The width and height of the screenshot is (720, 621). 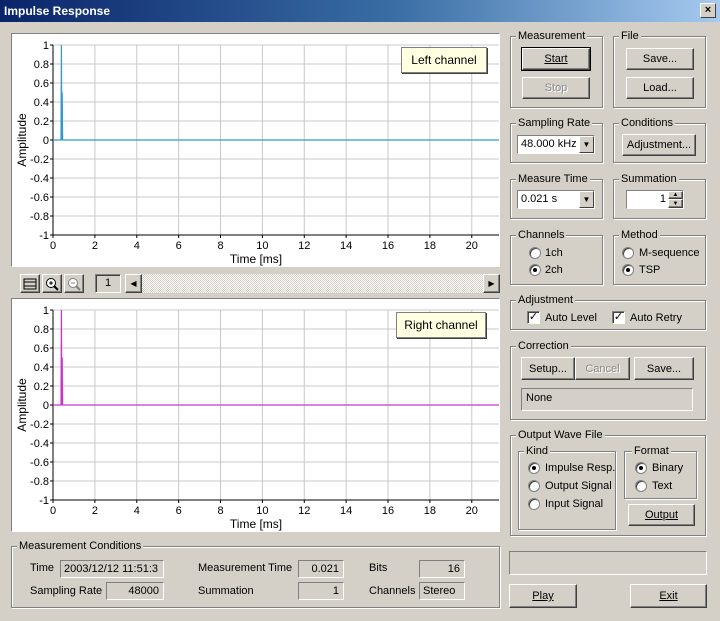 What do you see at coordinates (74, 283) in the screenshot?
I see `zoom-out-button` at bounding box center [74, 283].